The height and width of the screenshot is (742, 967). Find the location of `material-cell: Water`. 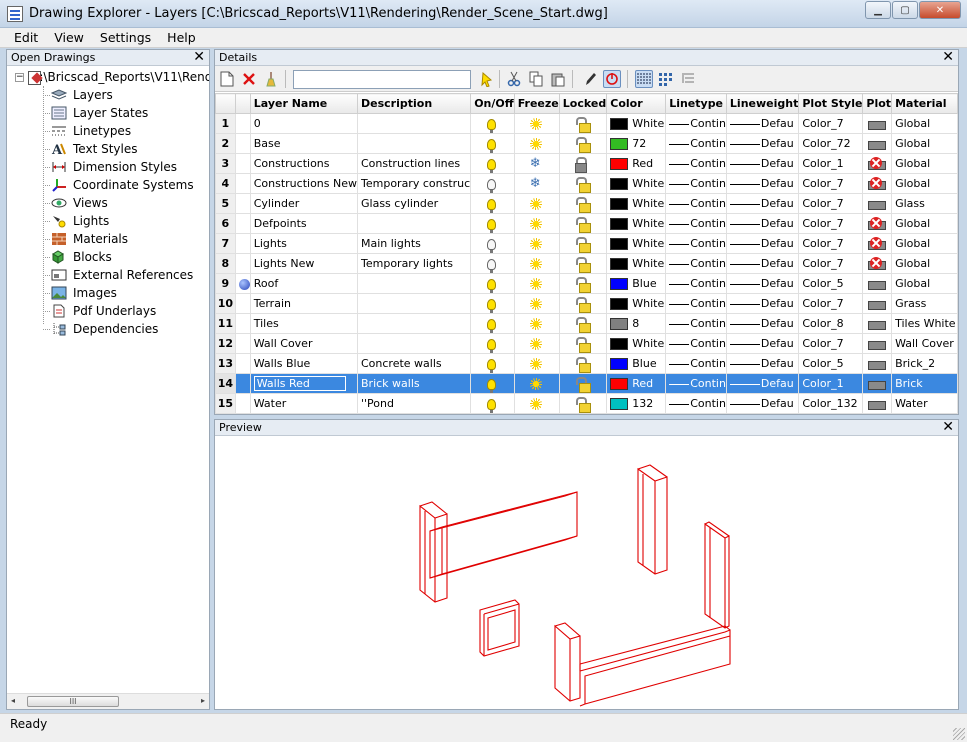

material-cell: Water is located at coordinates (924, 403).